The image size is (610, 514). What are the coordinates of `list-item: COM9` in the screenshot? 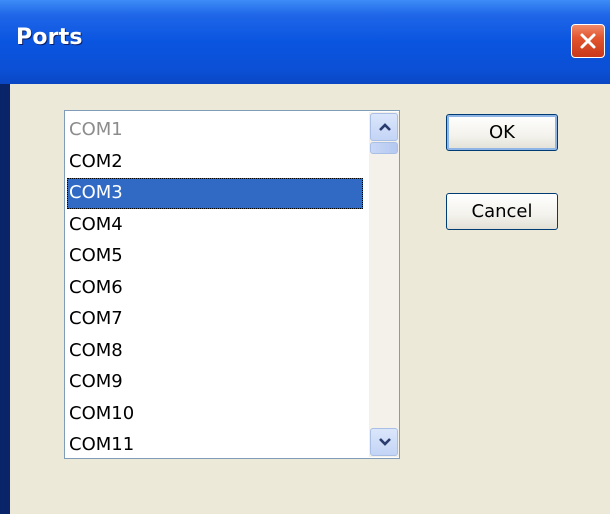 It's located at (215, 382).